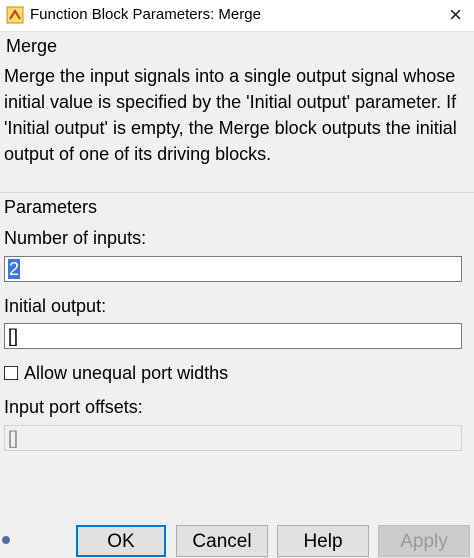  I want to click on ok-button: OK, so click(121, 541).